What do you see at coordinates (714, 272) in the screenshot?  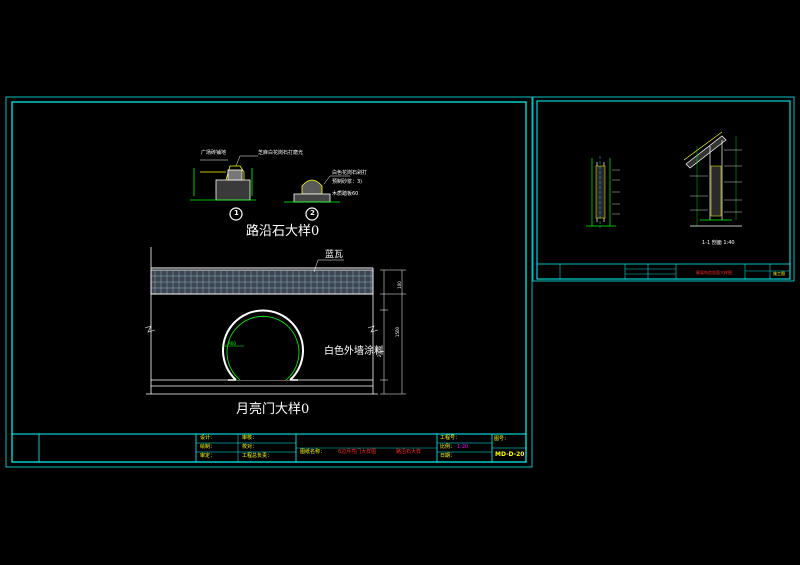 I see `side-title-red: 廊架构造剖面大样图` at bounding box center [714, 272].